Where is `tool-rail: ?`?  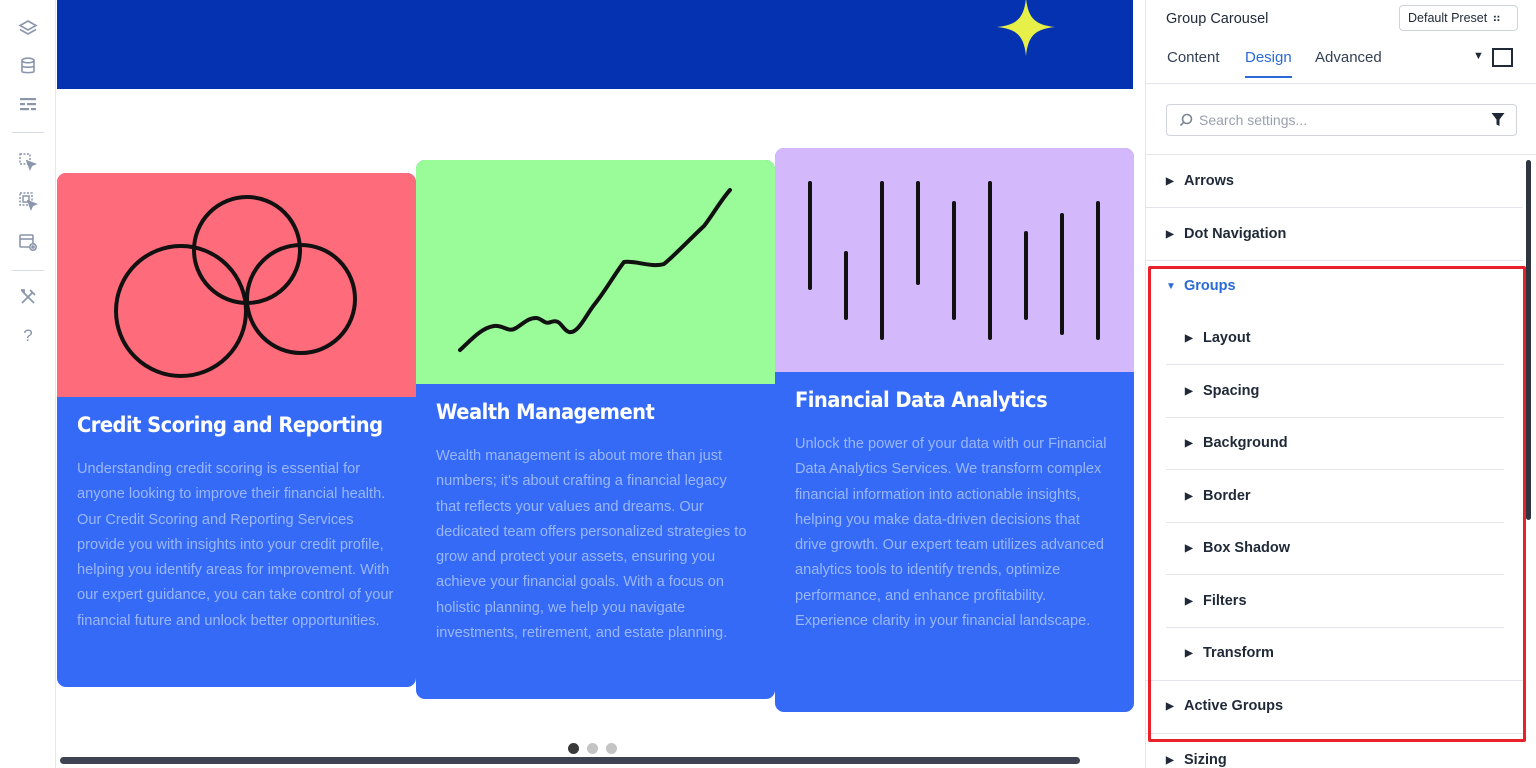 tool-rail: ? is located at coordinates (28, 384).